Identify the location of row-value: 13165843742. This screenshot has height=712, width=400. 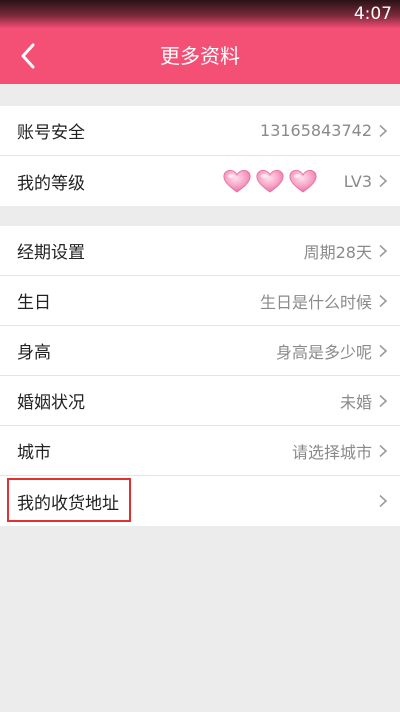
(316, 130).